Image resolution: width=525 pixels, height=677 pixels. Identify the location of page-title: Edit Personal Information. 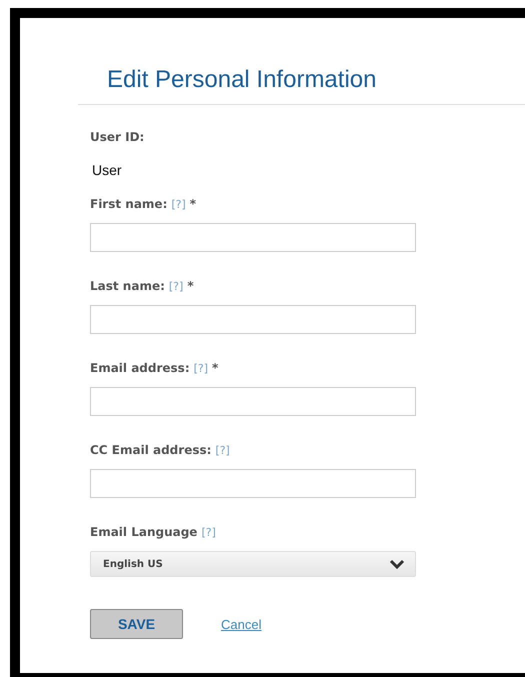
(242, 80).